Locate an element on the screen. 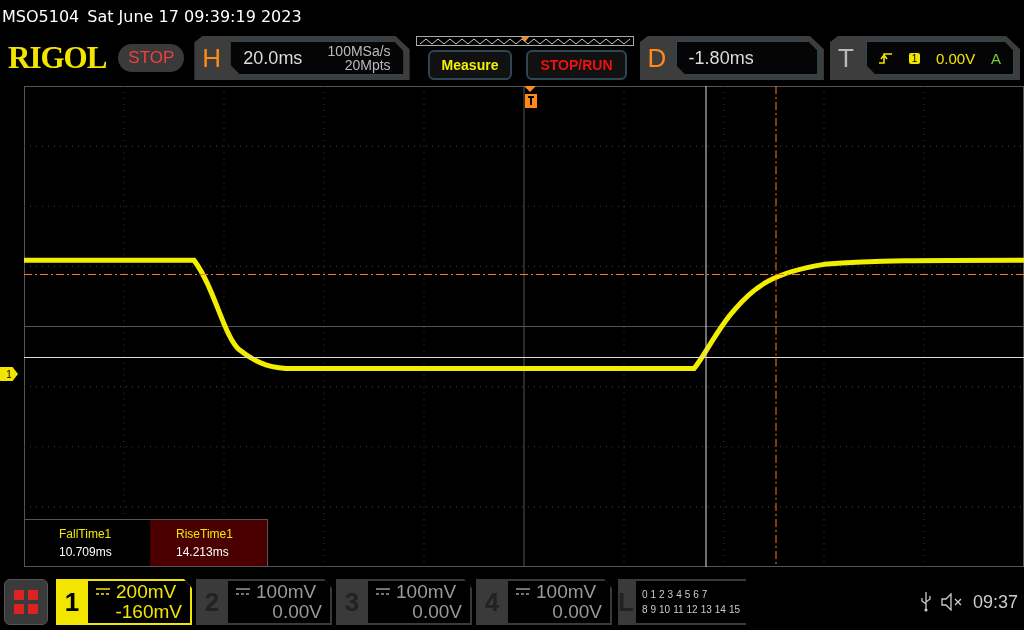 The width and height of the screenshot is (1024, 630). logic-bit-label: 12 is located at coordinates (692, 609).